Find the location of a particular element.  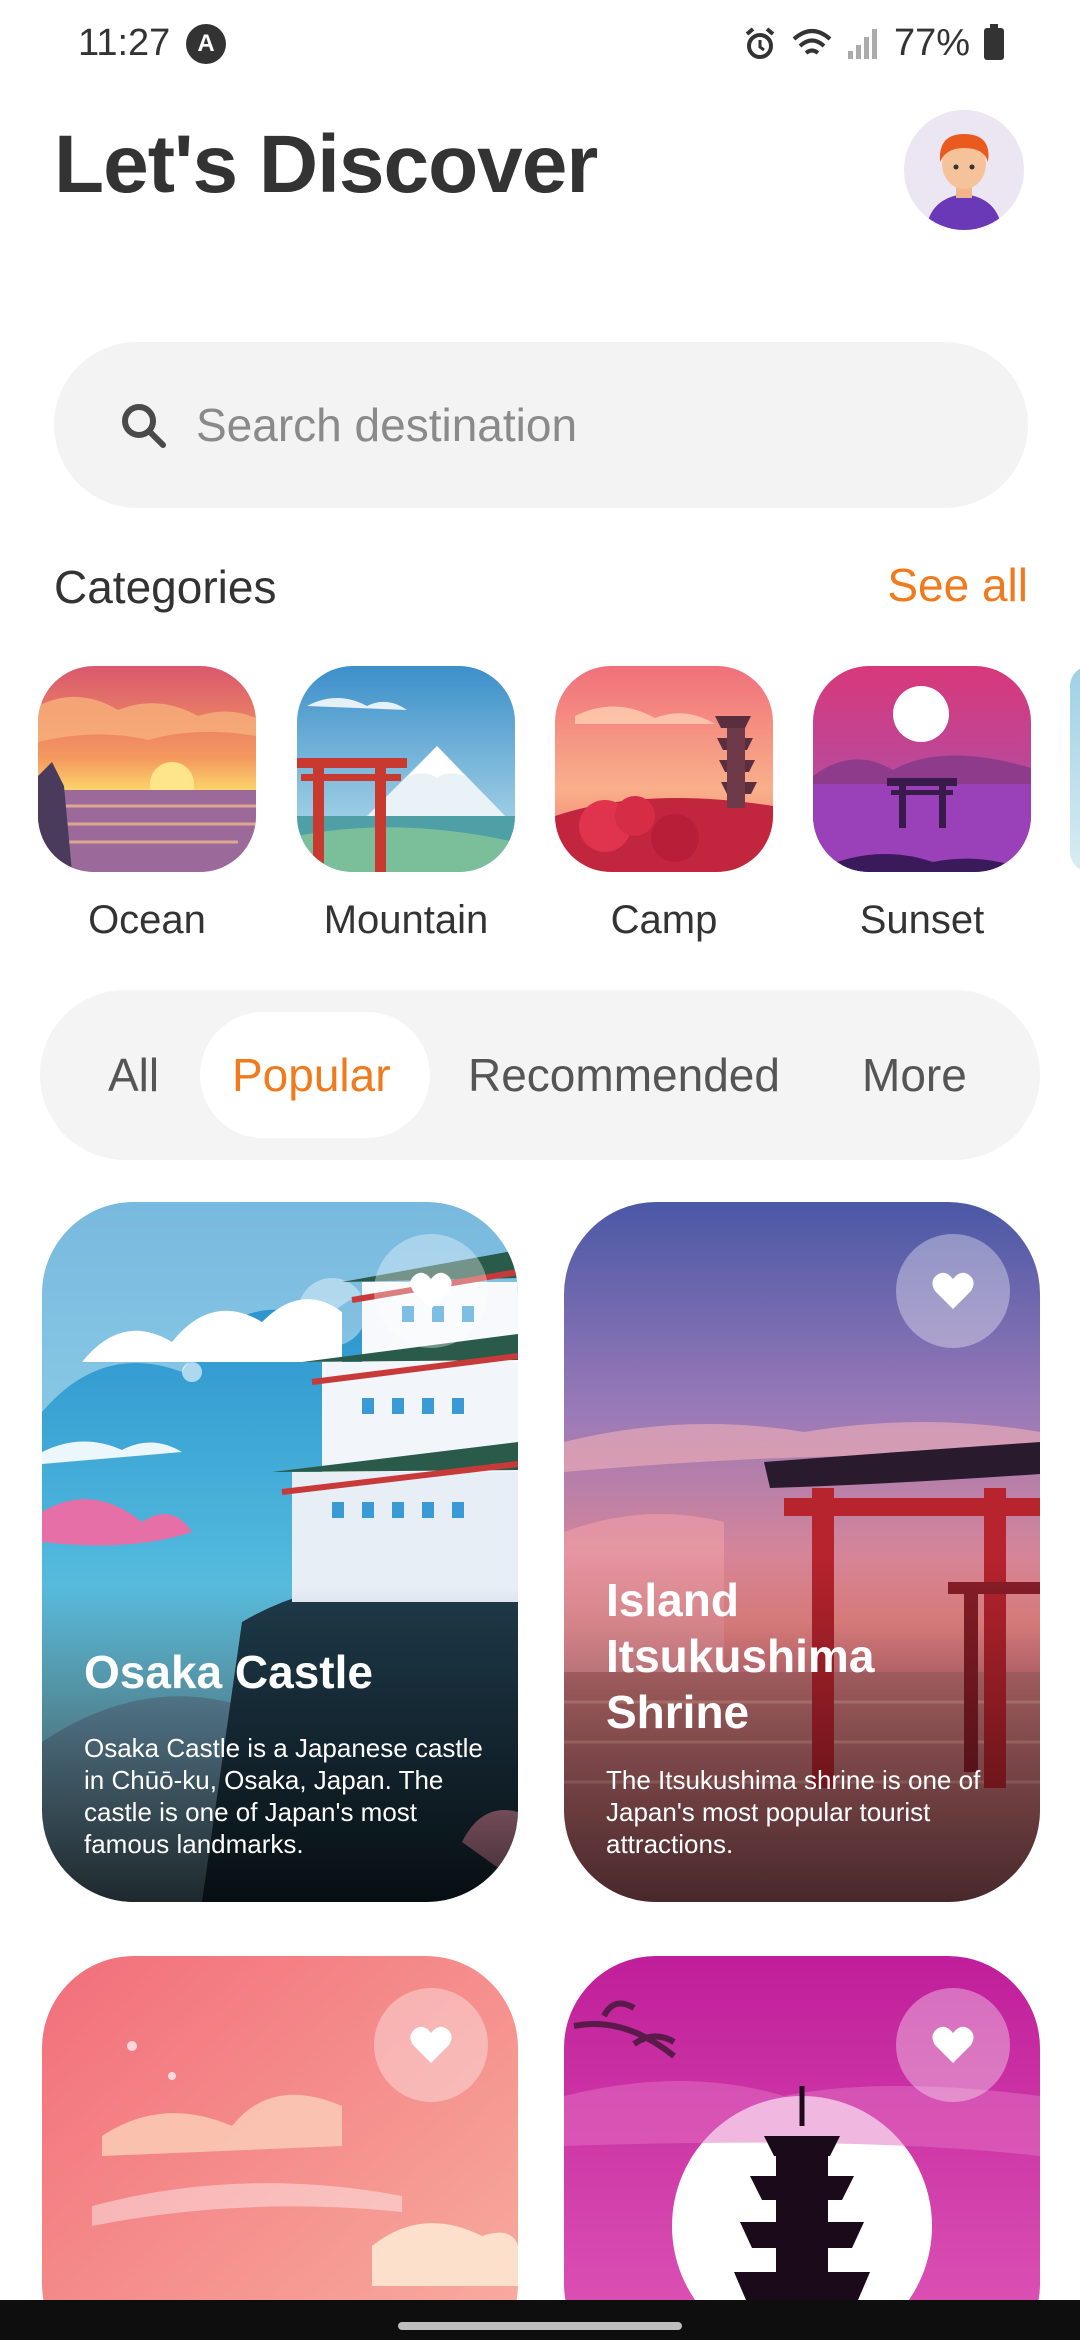

category-label: Mountain is located at coordinates (406, 920).